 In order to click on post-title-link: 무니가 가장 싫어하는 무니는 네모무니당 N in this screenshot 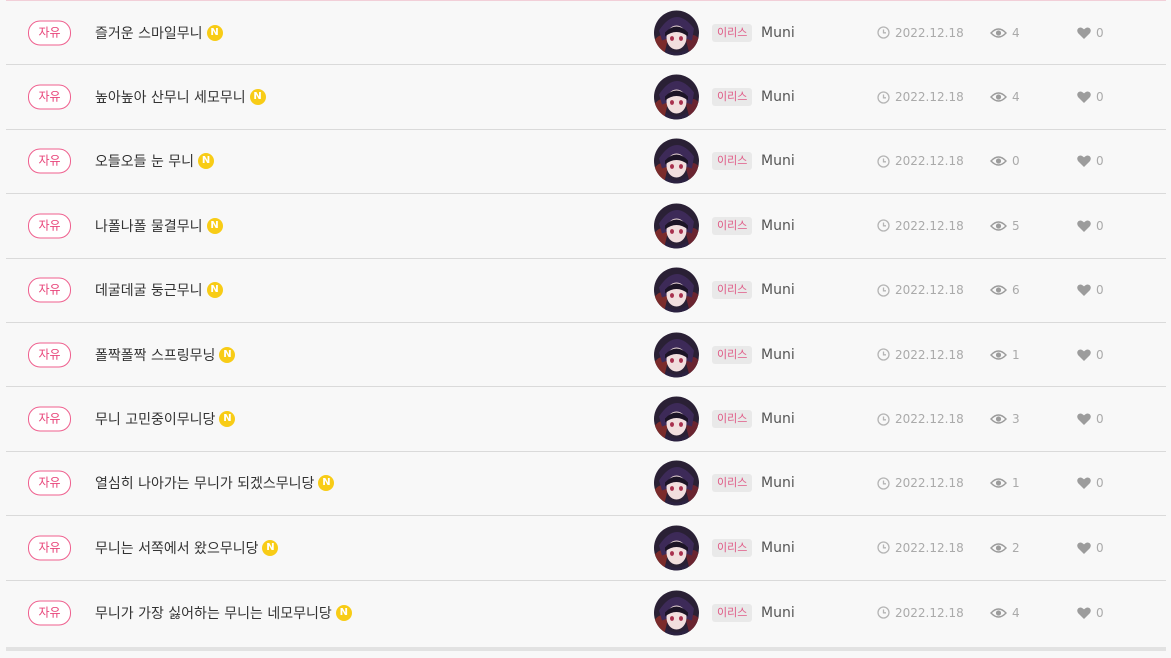, I will do `click(223, 613)`.